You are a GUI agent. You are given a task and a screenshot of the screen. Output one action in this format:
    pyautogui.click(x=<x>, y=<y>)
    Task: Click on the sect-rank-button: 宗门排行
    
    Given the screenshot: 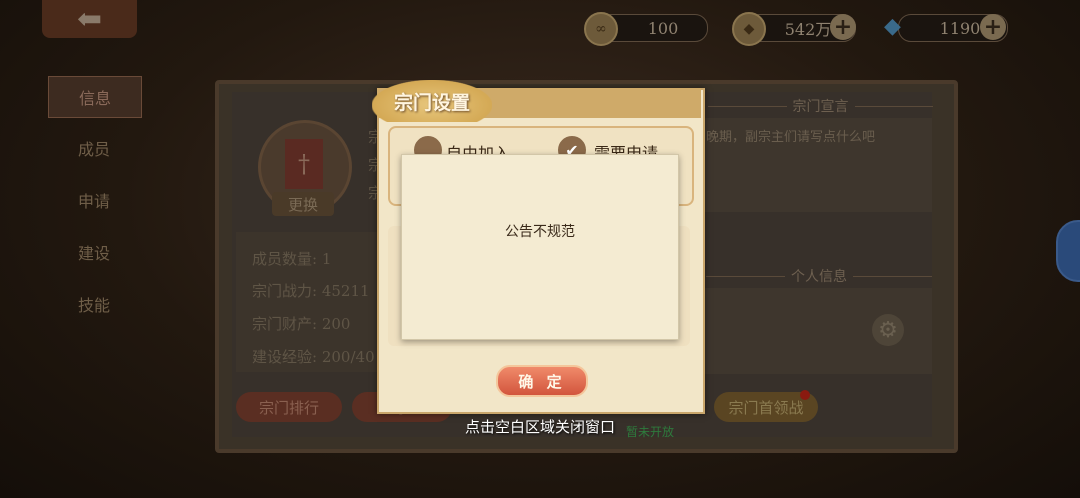 What is the action you would take?
    pyautogui.click(x=289, y=407)
    